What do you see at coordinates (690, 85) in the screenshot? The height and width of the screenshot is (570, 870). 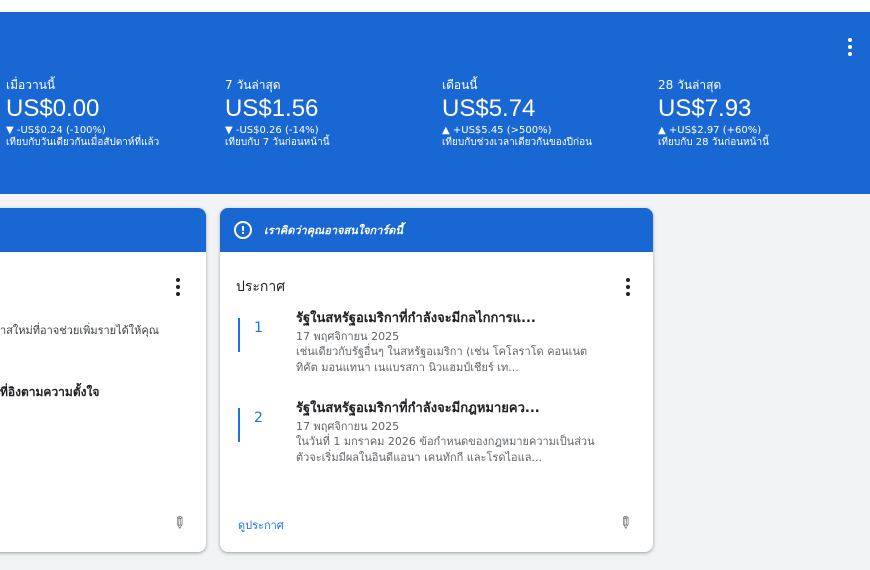 I see `stat-label: 28 วันล่าสุด` at bounding box center [690, 85].